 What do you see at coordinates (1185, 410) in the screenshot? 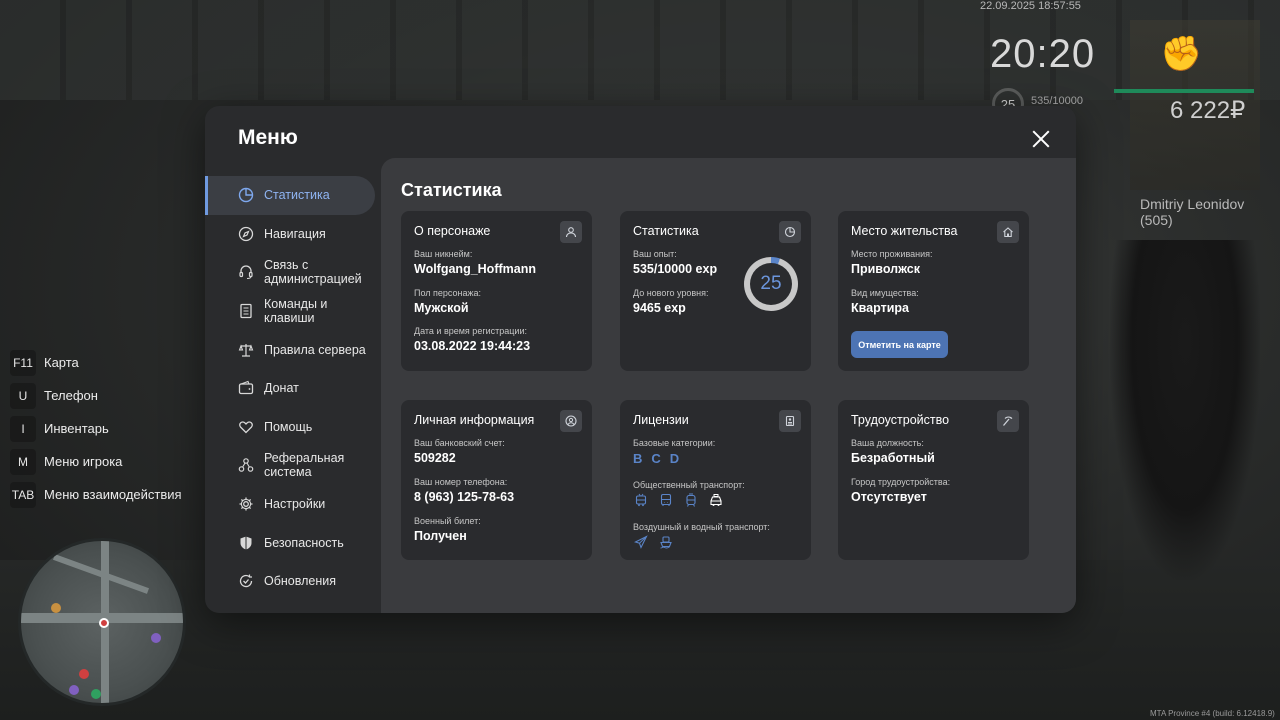
I see `background-character` at bounding box center [1185, 410].